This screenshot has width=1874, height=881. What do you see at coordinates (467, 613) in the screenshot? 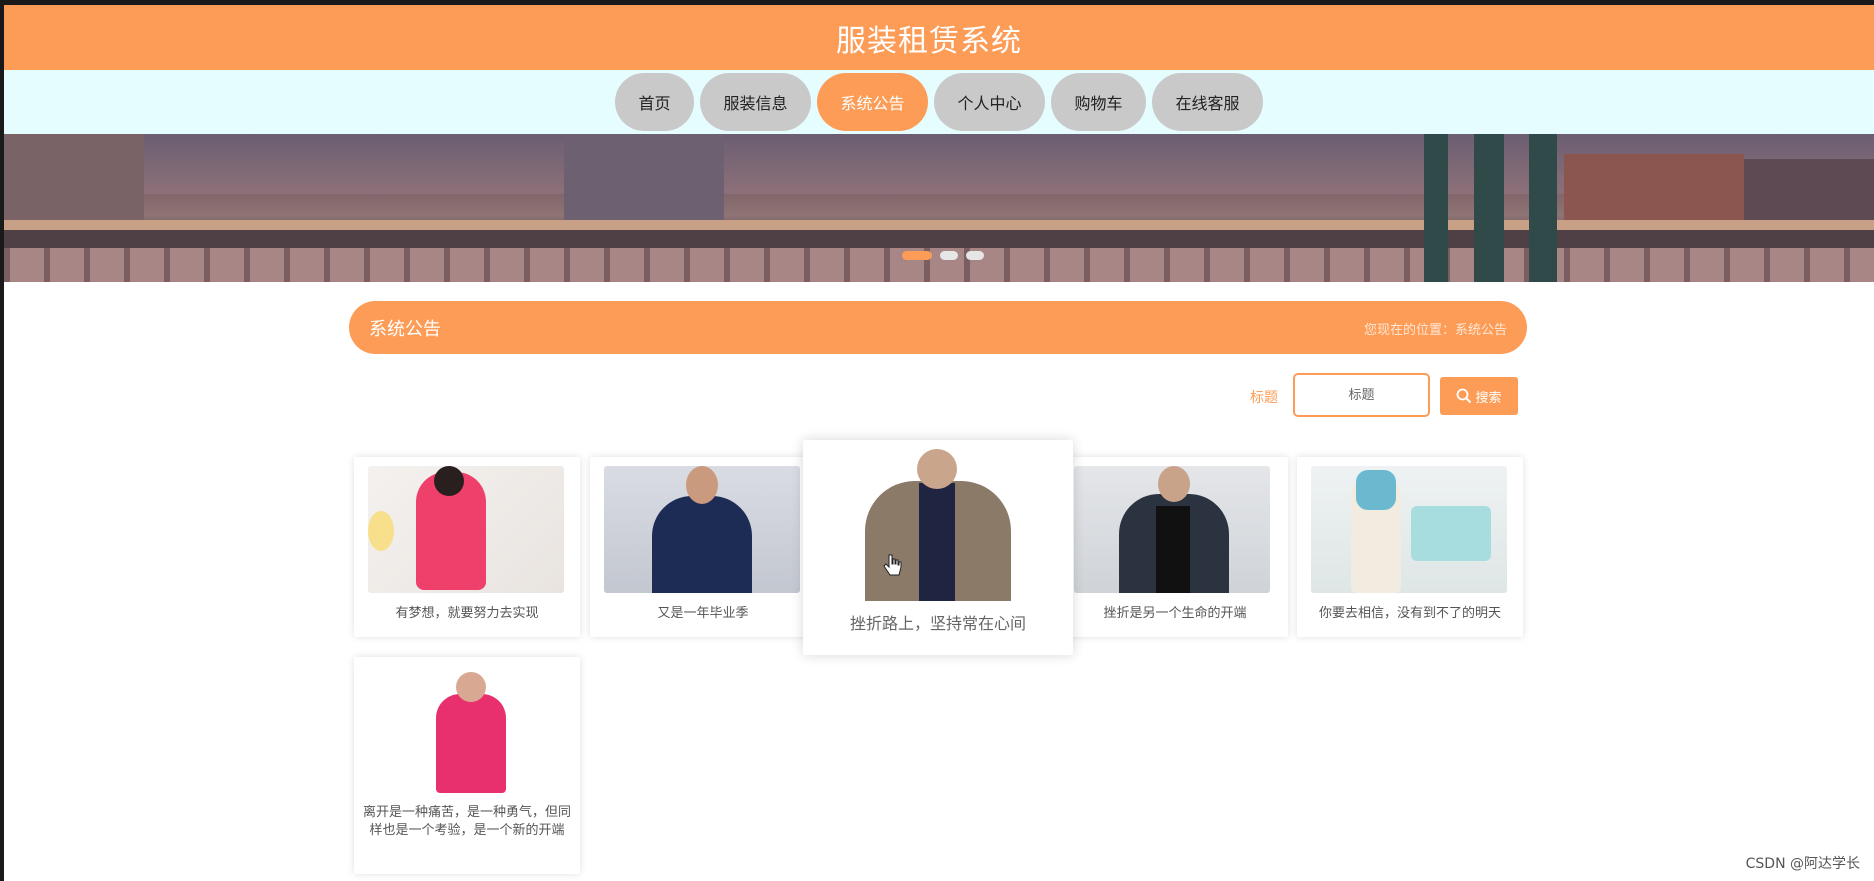
I see `card-caption: 有梦想，就要努力去实现` at bounding box center [467, 613].